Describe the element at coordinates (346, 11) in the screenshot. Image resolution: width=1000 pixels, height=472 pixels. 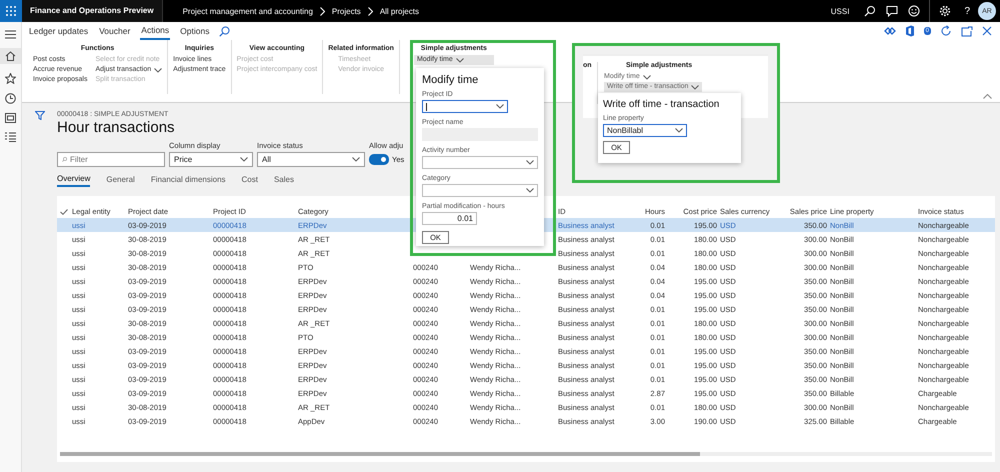
I see `breadcrumb-link: Projects` at that location.